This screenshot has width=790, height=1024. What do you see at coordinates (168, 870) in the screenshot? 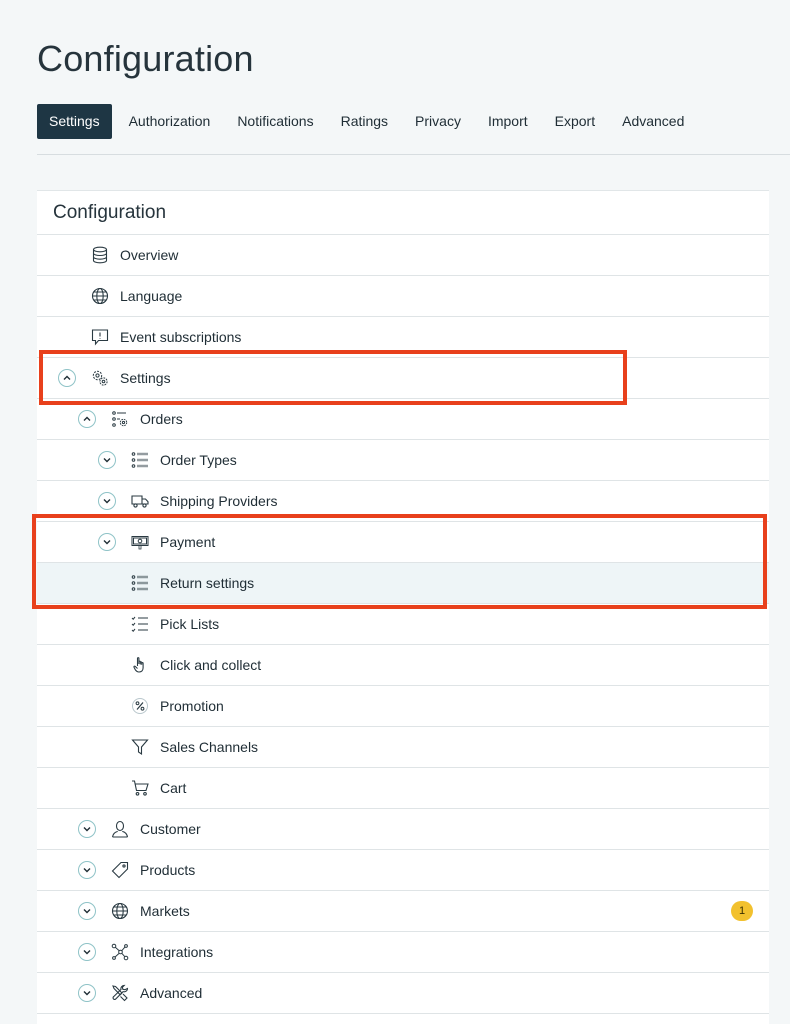
I see `menu-item-label: Products` at bounding box center [168, 870].